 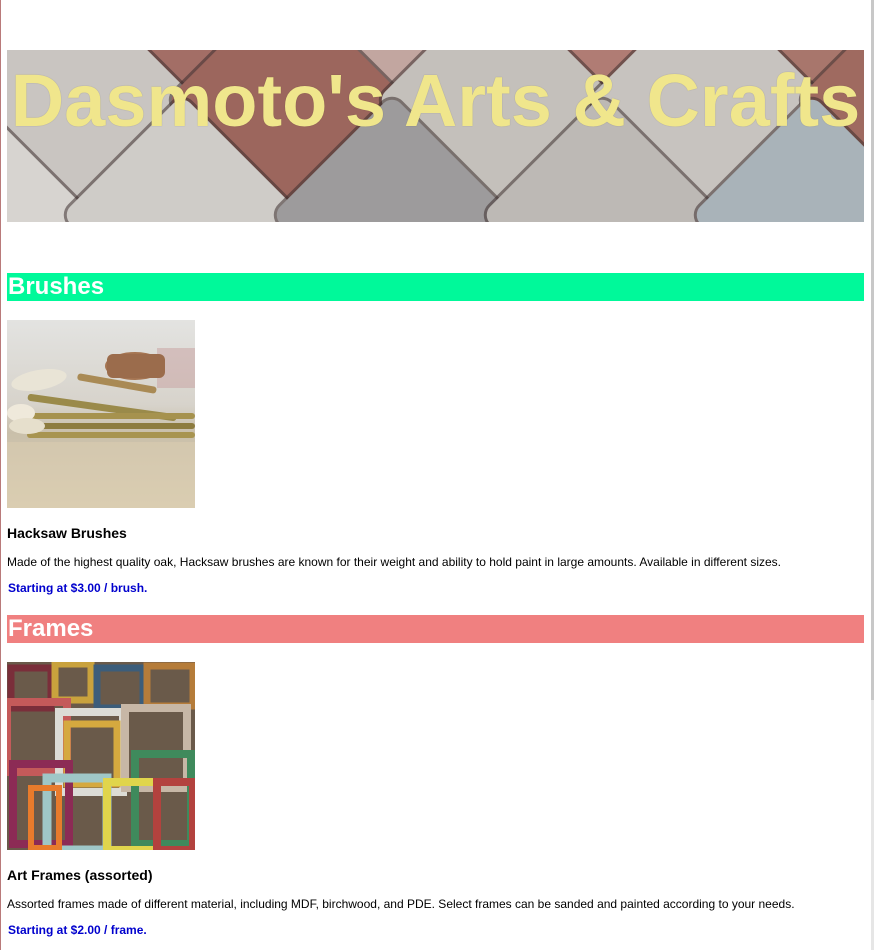 What do you see at coordinates (435, 100) in the screenshot?
I see `page-title: Dasmoto's Arts & Crafts` at bounding box center [435, 100].